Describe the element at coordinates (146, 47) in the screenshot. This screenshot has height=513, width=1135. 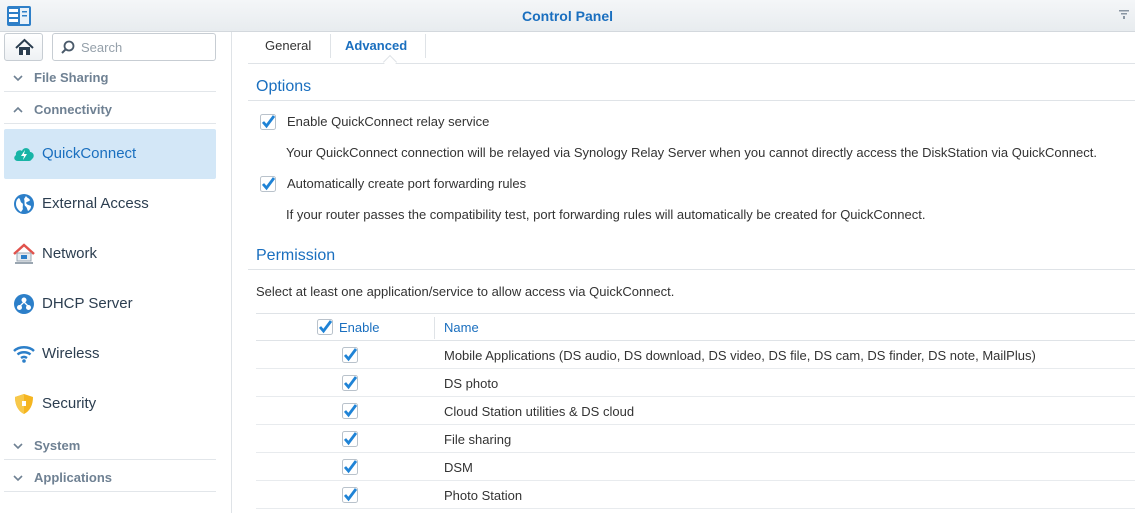
I see `search-input` at that location.